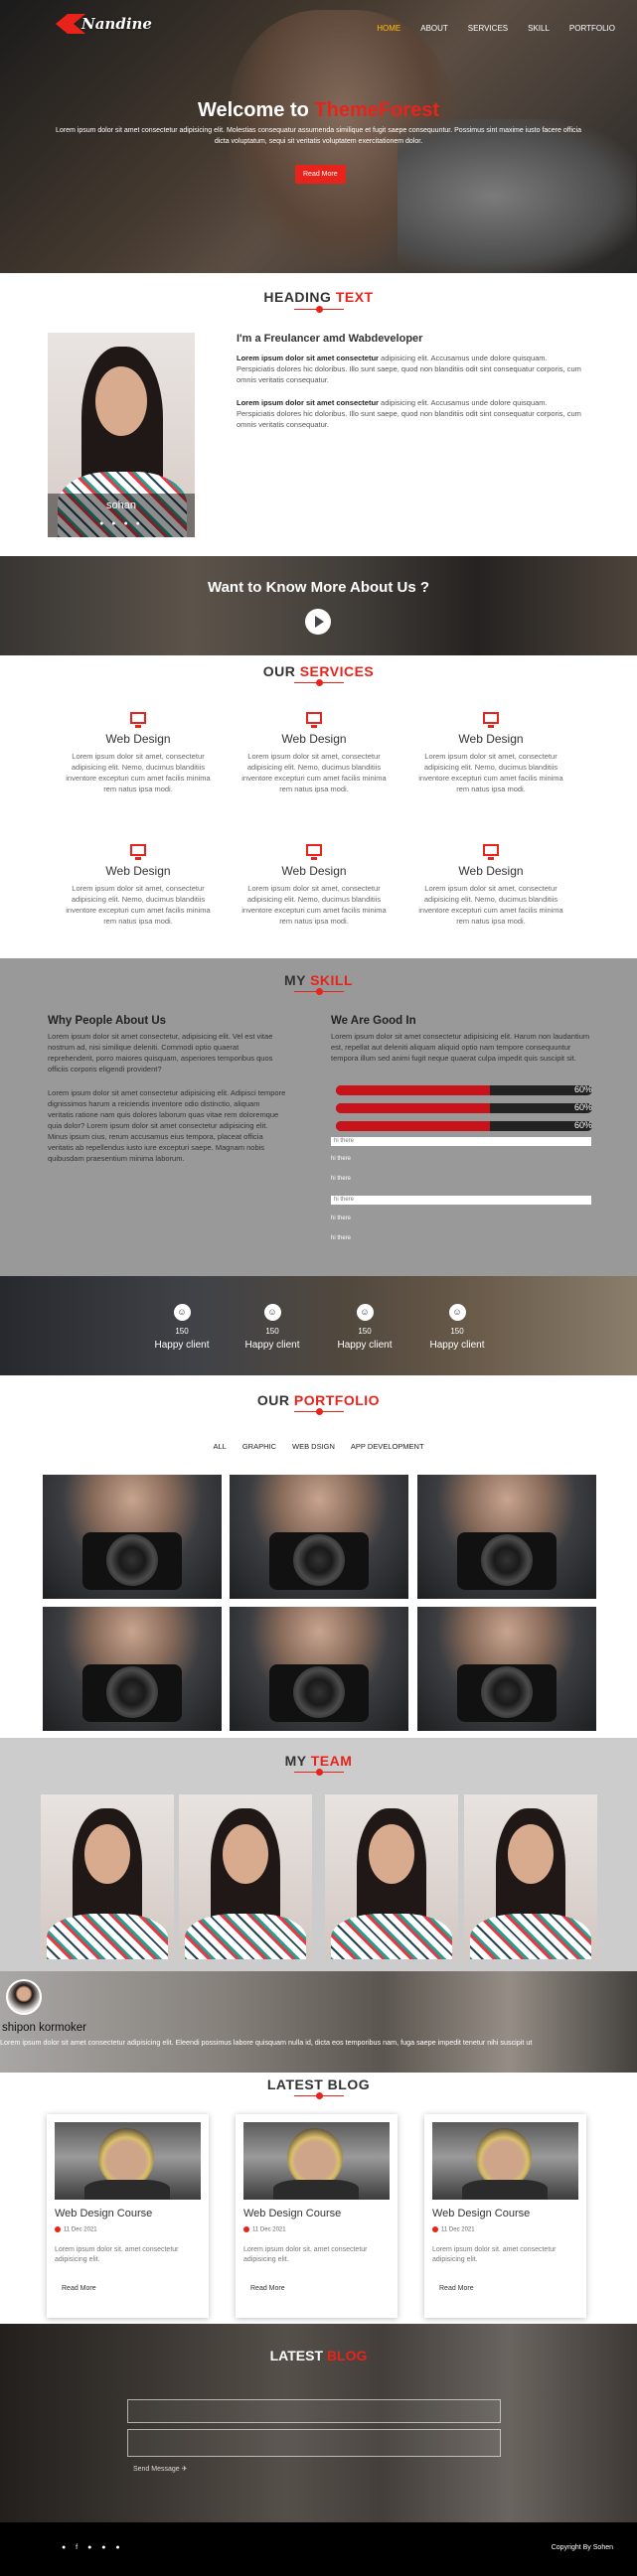 The height and width of the screenshot is (2576, 637). What do you see at coordinates (592, 28) in the screenshot?
I see `nav-portfolio: PORTFOLIO` at bounding box center [592, 28].